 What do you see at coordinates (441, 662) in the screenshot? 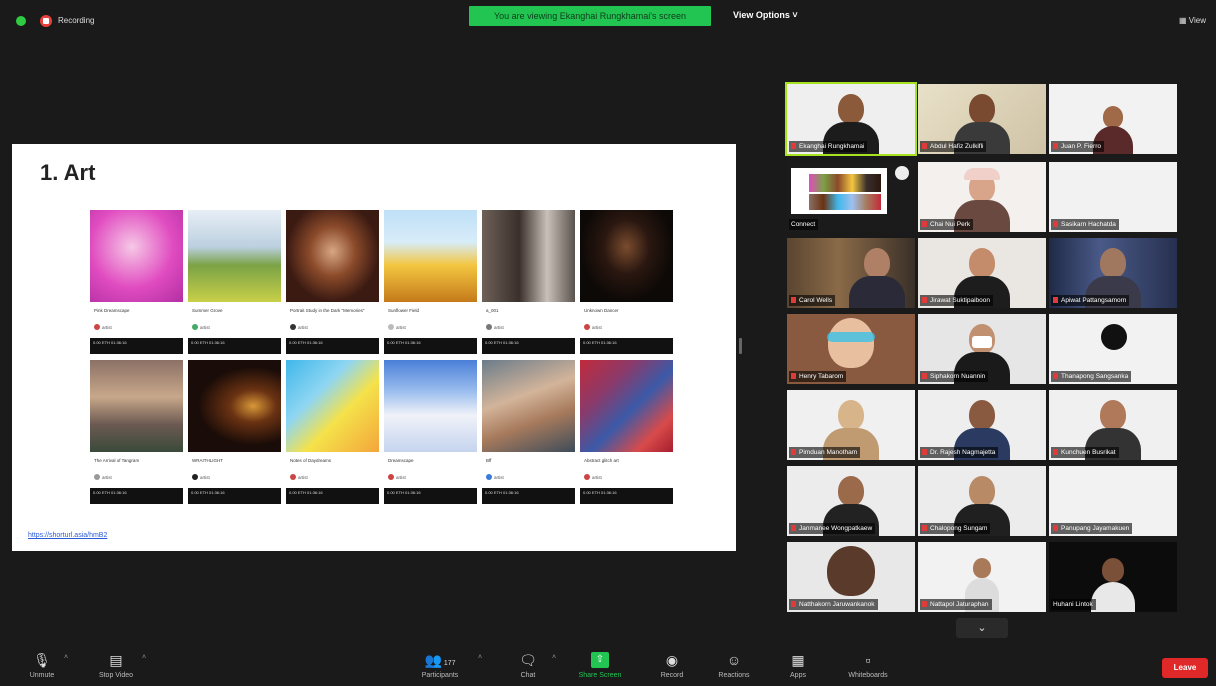
I see `participants-button: 👥 177 Participants ˄` at bounding box center [441, 662].